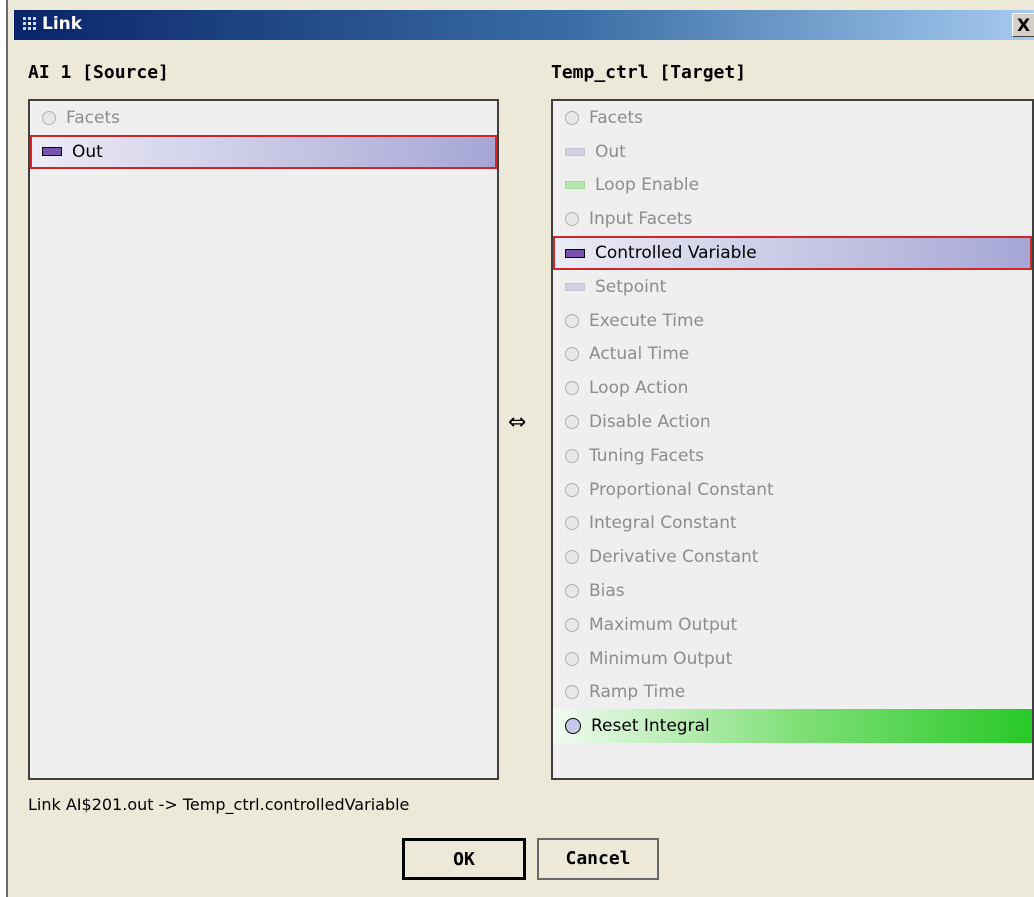  Describe the element at coordinates (792, 456) in the screenshot. I see `target-slot-item: Tuning Facets` at that location.